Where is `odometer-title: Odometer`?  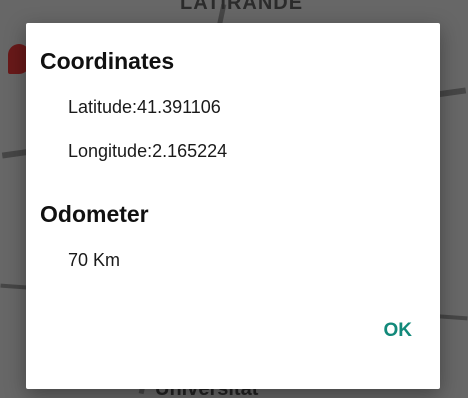
odometer-title: Odometer is located at coordinates (94, 214).